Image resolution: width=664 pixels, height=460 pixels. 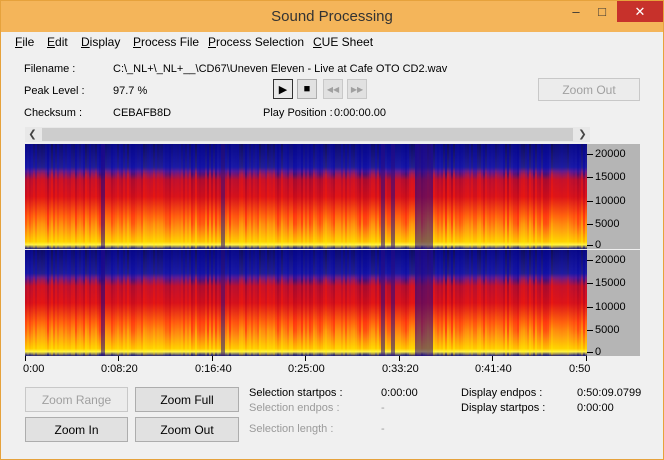 I want to click on horizontal-scrollbar: ❮ ❯, so click(x=307, y=134).